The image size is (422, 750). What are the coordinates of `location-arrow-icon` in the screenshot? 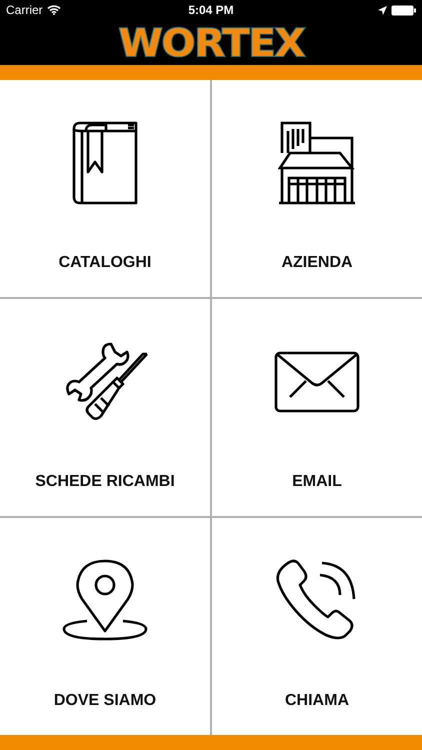 It's located at (382, 10).